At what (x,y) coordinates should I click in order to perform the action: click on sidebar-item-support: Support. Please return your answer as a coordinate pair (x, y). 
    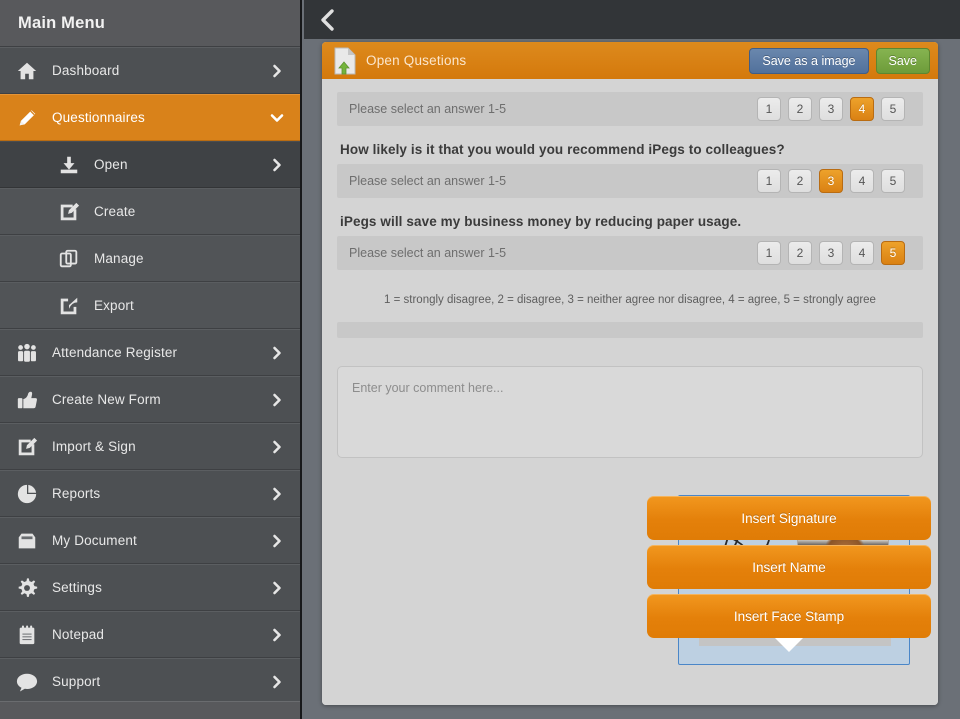
    Looking at the image, I should click on (150, 681).